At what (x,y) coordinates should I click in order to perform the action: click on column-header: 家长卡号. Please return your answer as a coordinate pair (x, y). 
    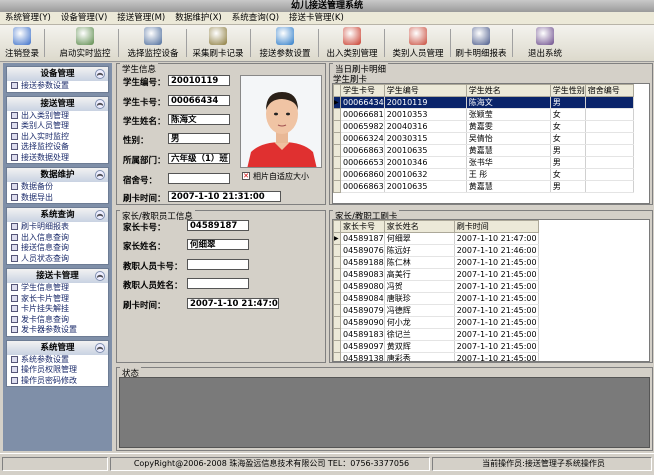
    Looking at the image, I should click on (362, 226).